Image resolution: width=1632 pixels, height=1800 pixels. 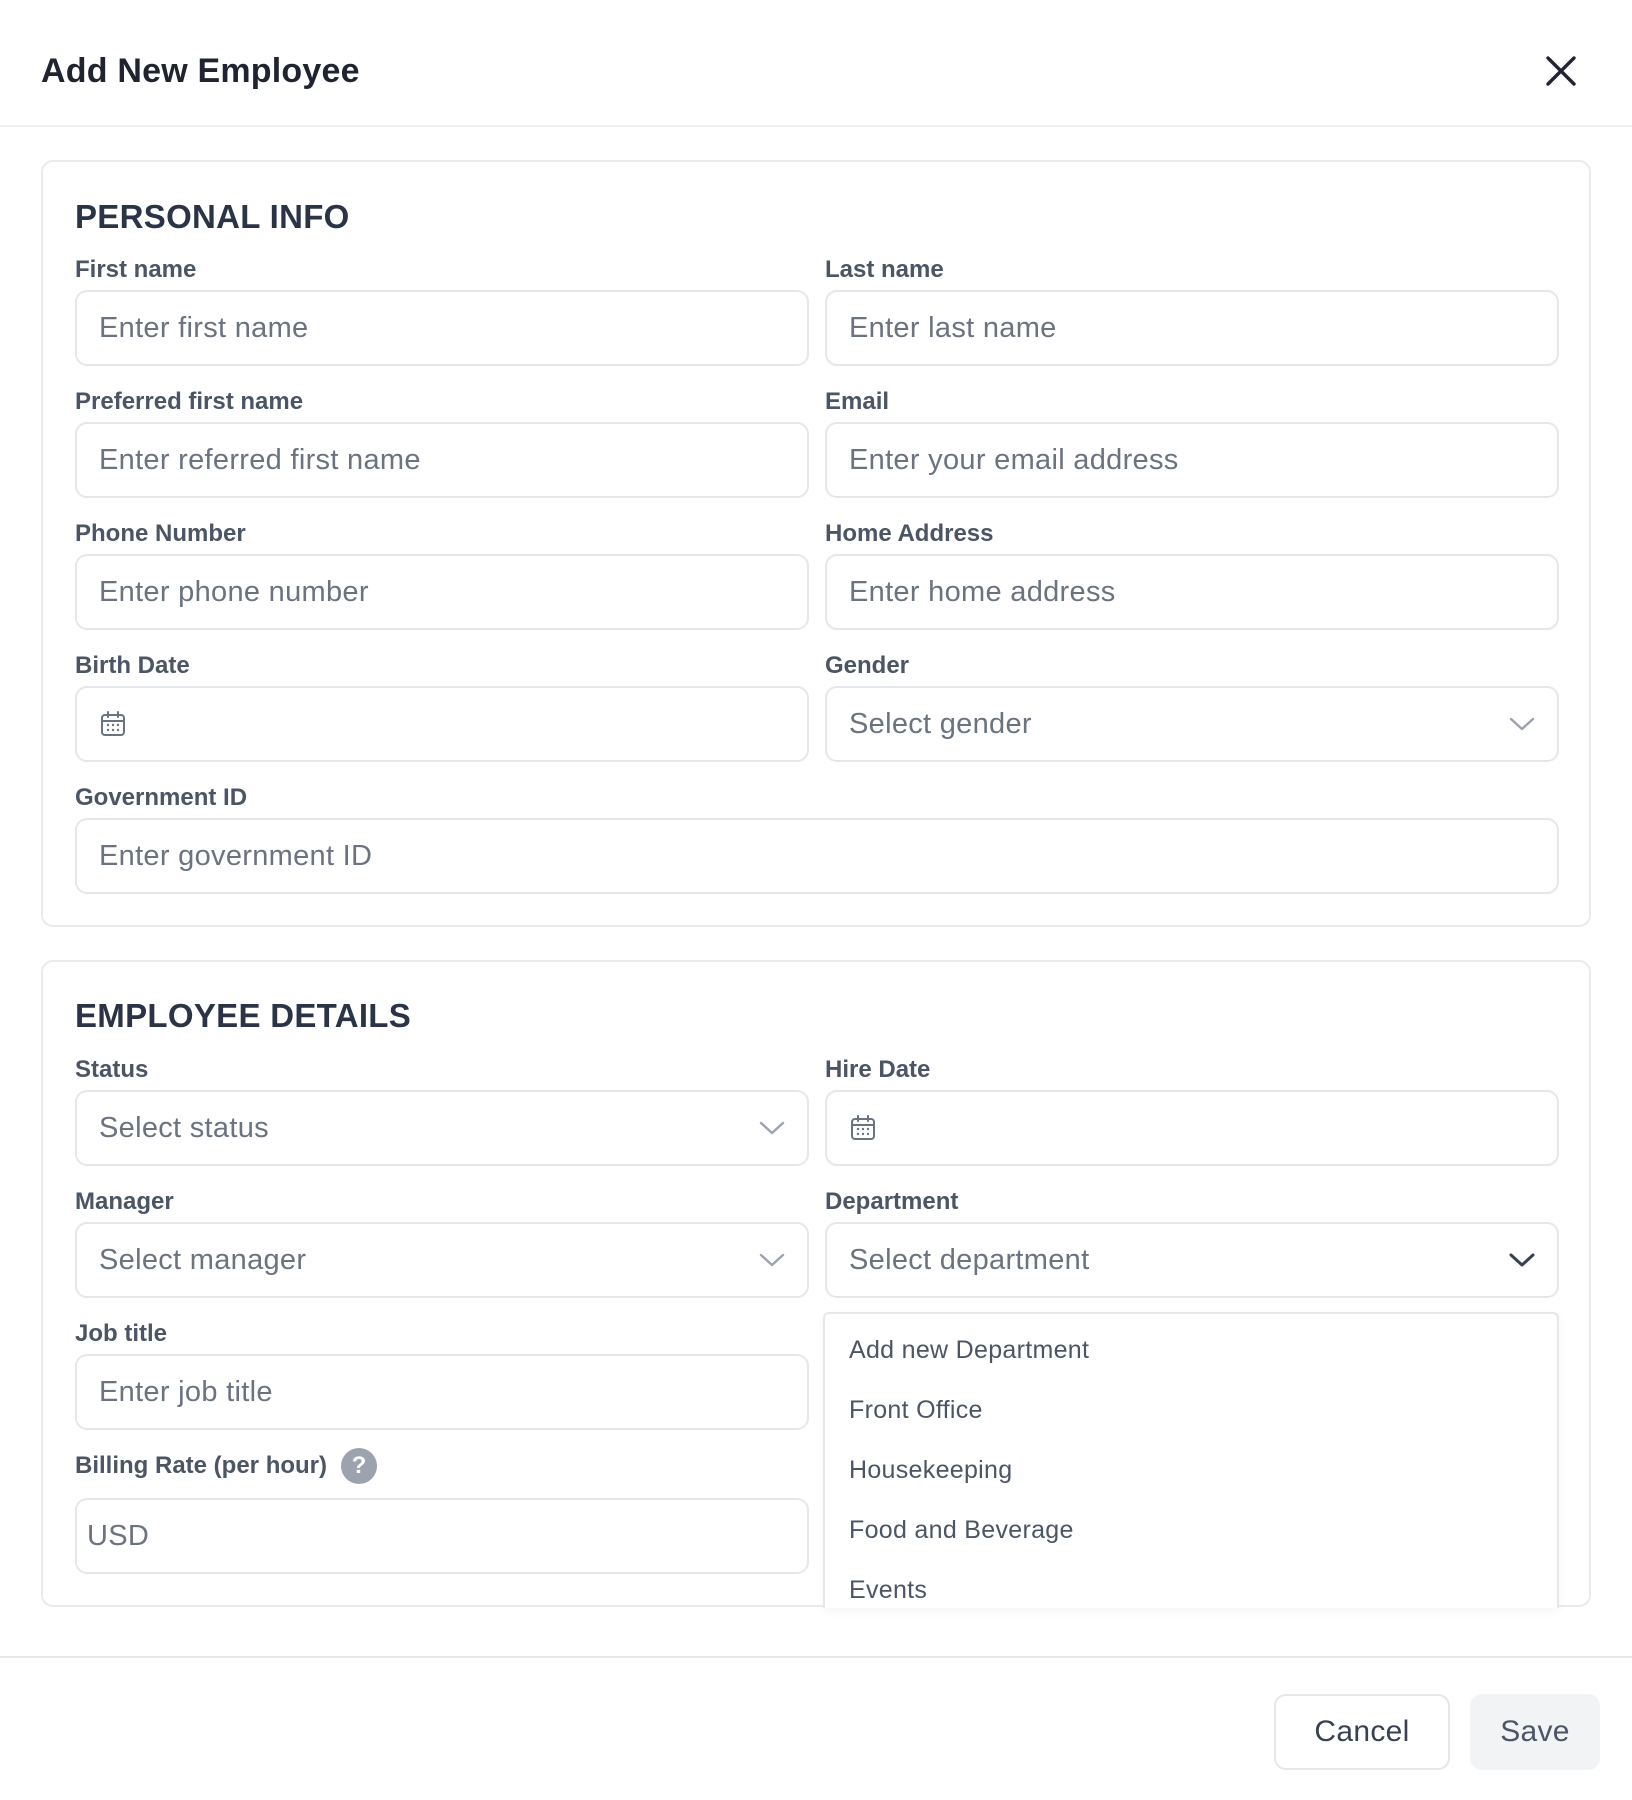 What do you see at coordinates (184, 1127) in the screenshot?
I see `status-placeholder: Select status` at bounding box center [184, 1127].